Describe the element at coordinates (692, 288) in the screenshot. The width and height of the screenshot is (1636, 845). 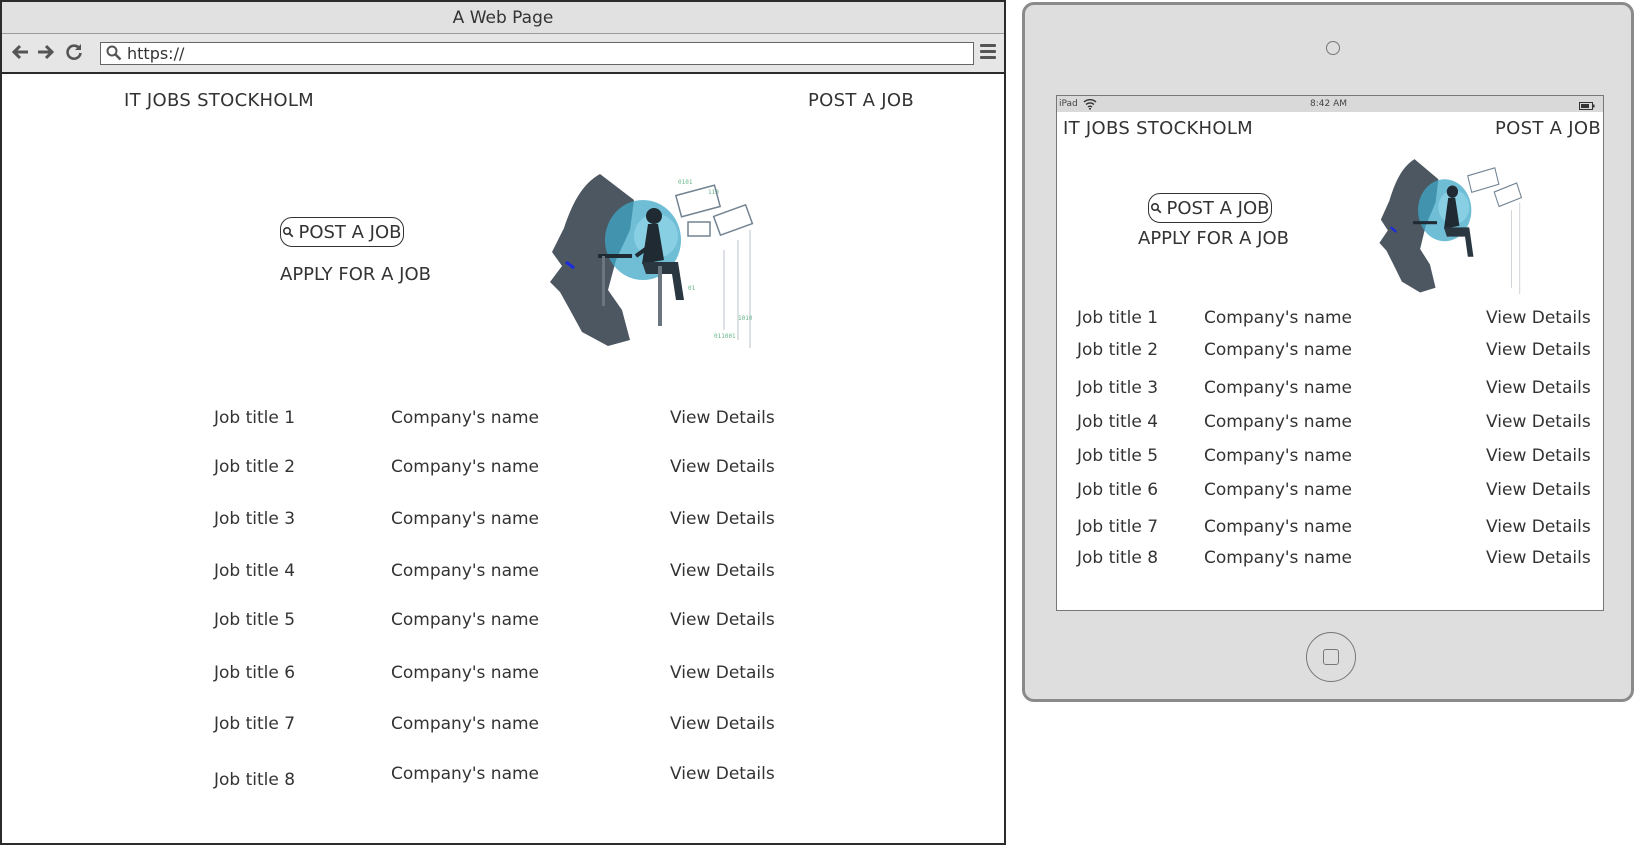
I see `svg-text: 01` at that location.